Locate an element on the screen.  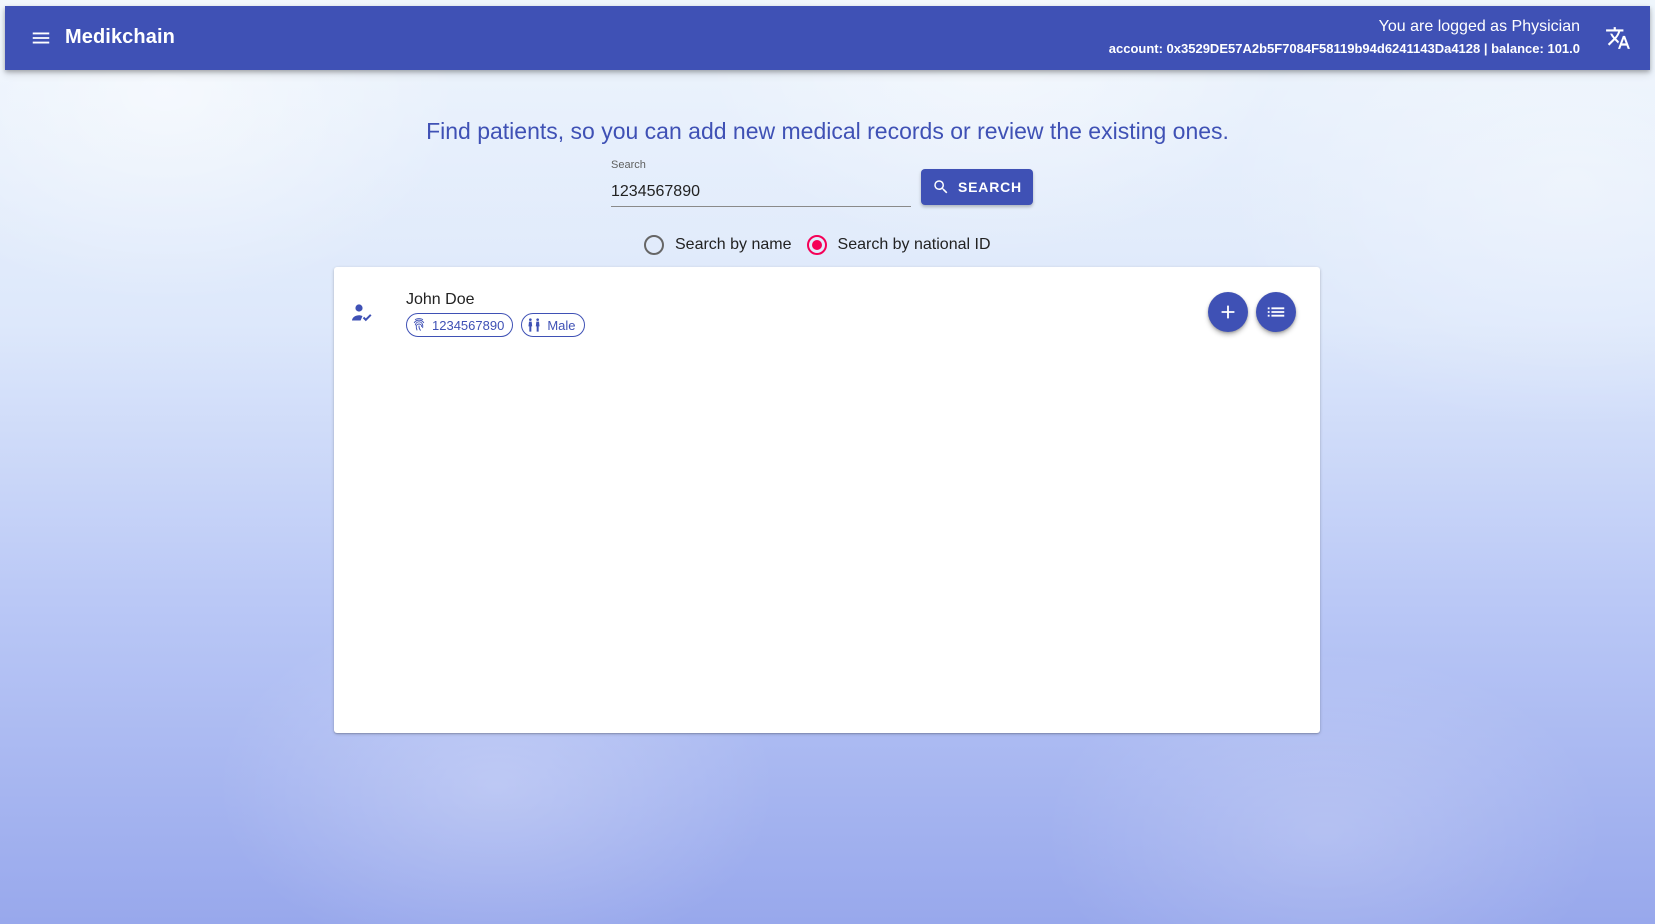
radio-label-national-id: Search by national ID is located at coordinates (914, 244).